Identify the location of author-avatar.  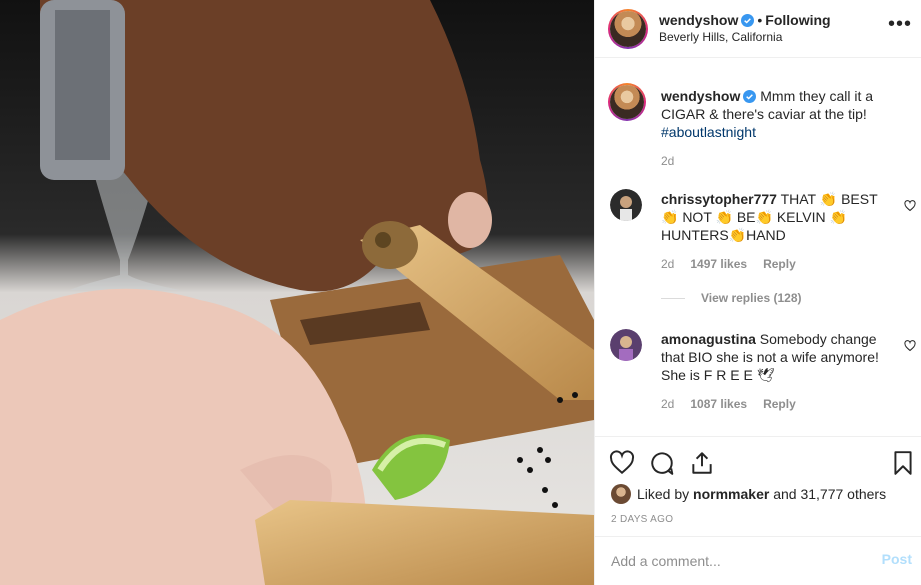
(628, 29).